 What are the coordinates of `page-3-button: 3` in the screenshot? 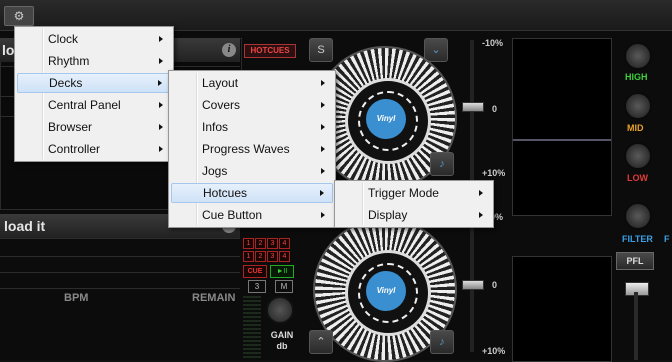 It's located at (257, 286).